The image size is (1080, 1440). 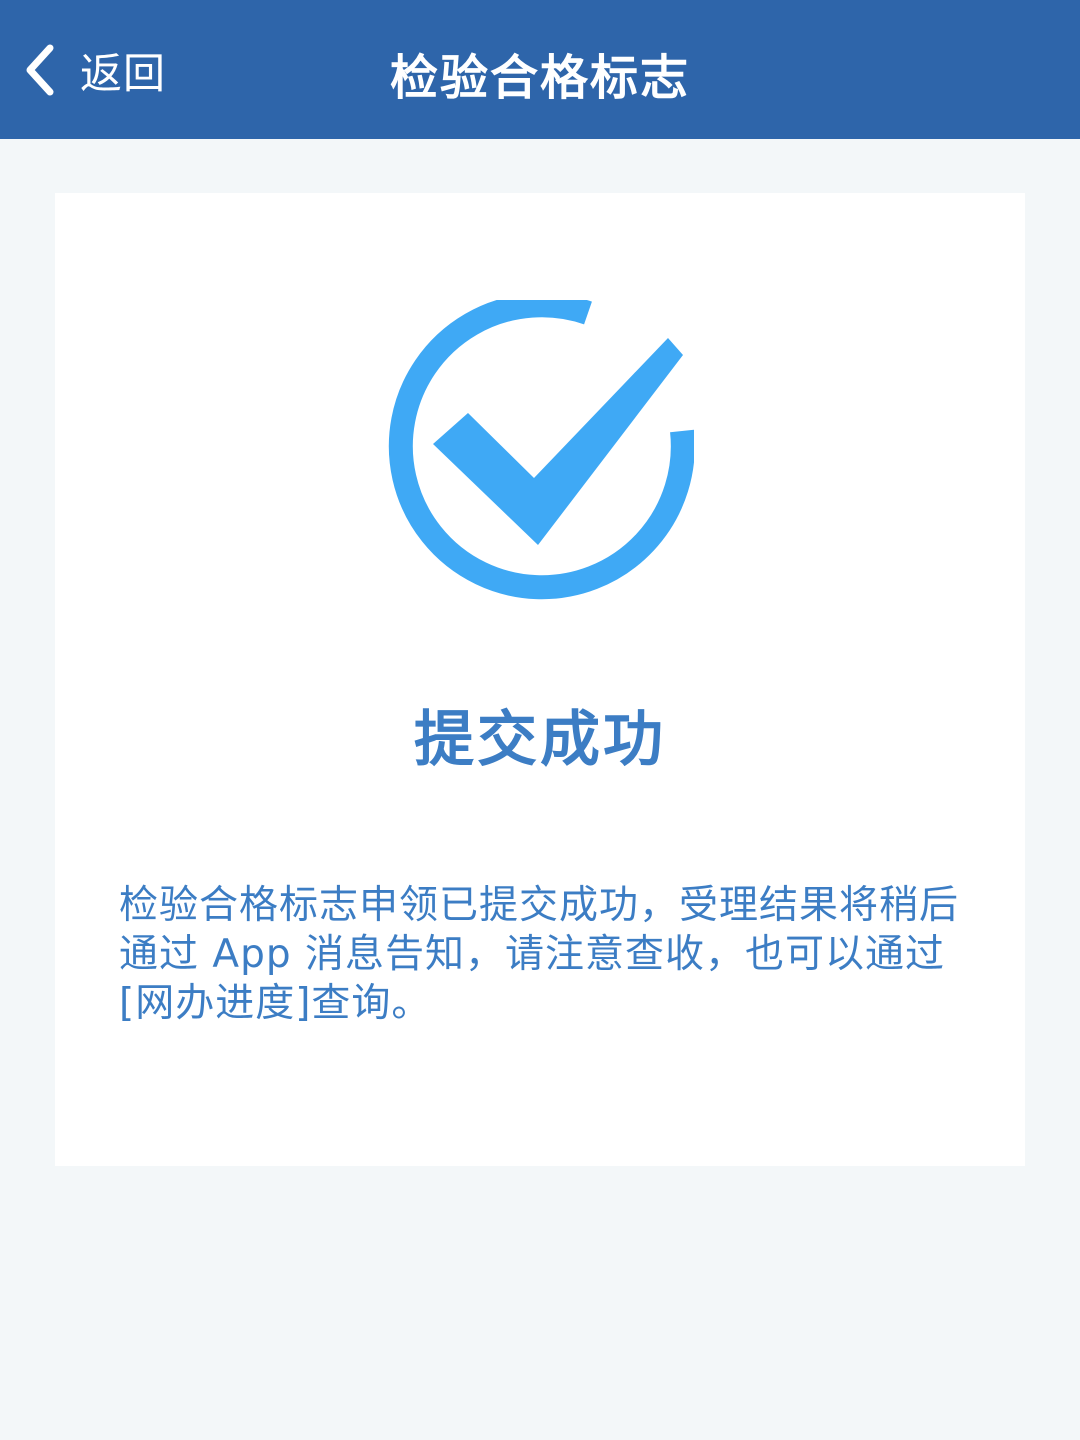 I want to click on page-title: 检验合格标志, so click(x=539, y=78).